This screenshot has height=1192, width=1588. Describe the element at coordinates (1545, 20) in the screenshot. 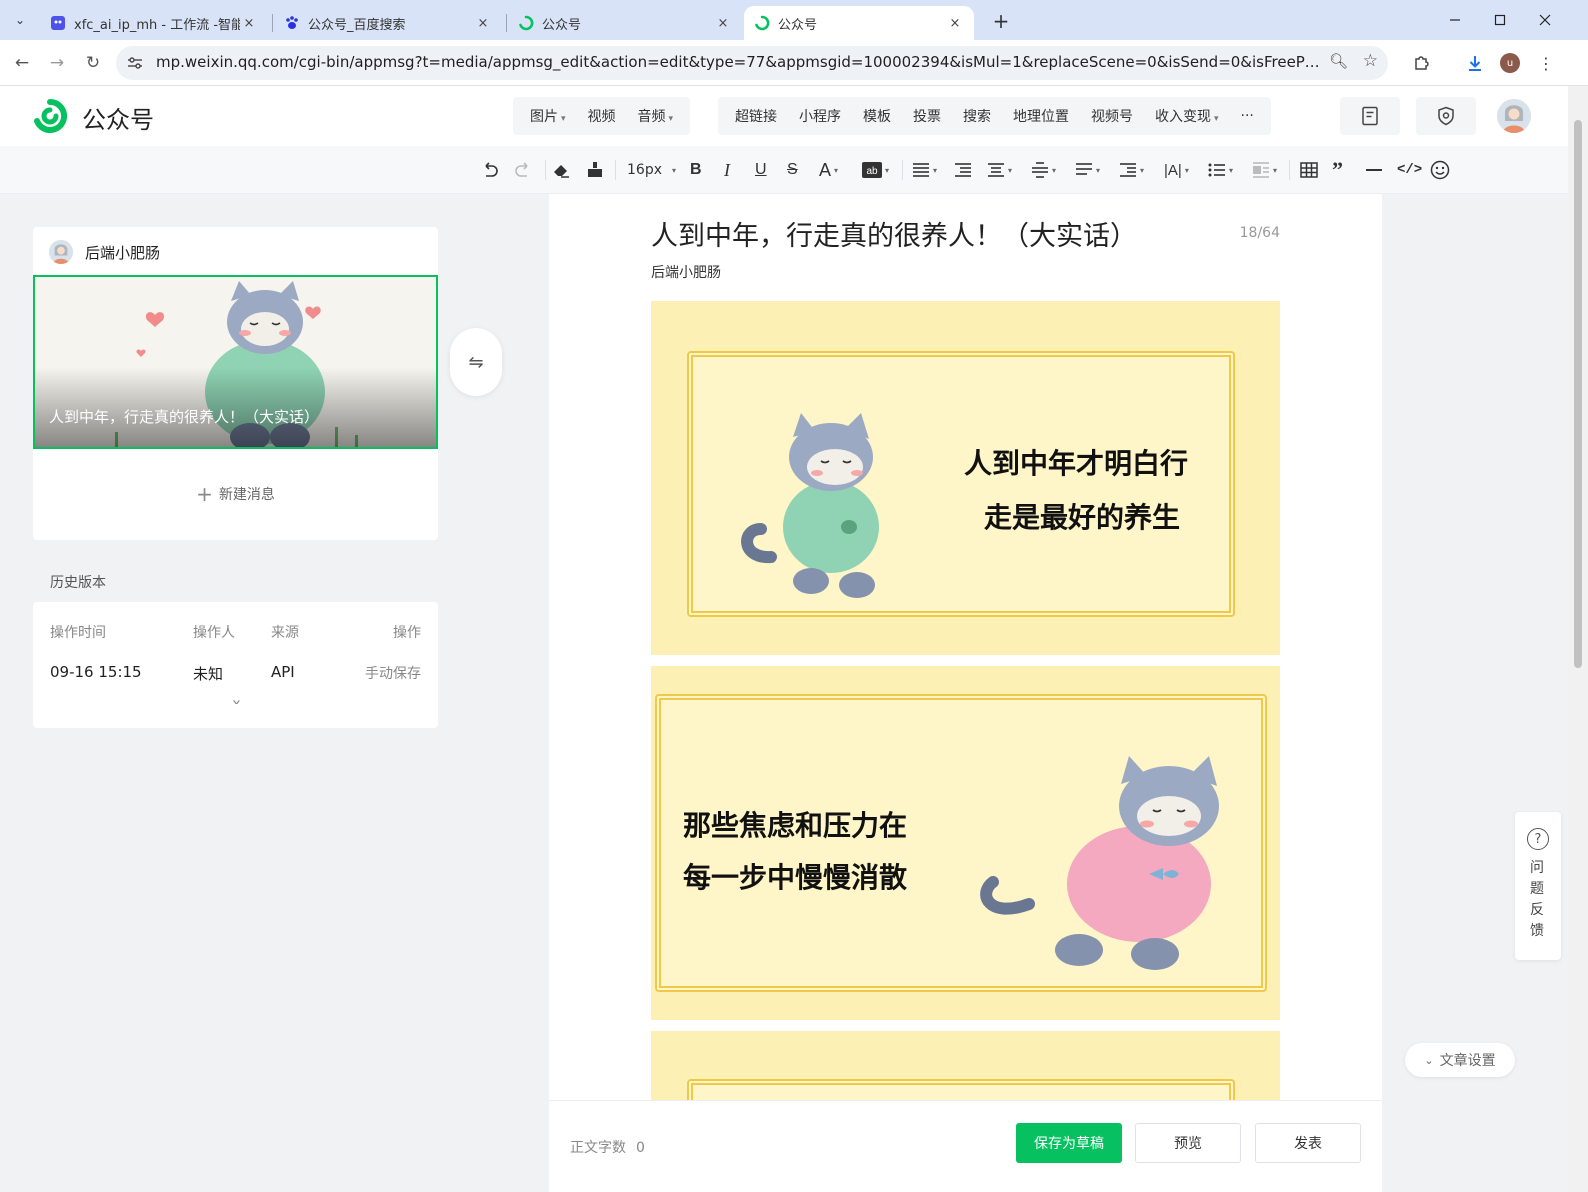

I see `window-close-icon` at that location.